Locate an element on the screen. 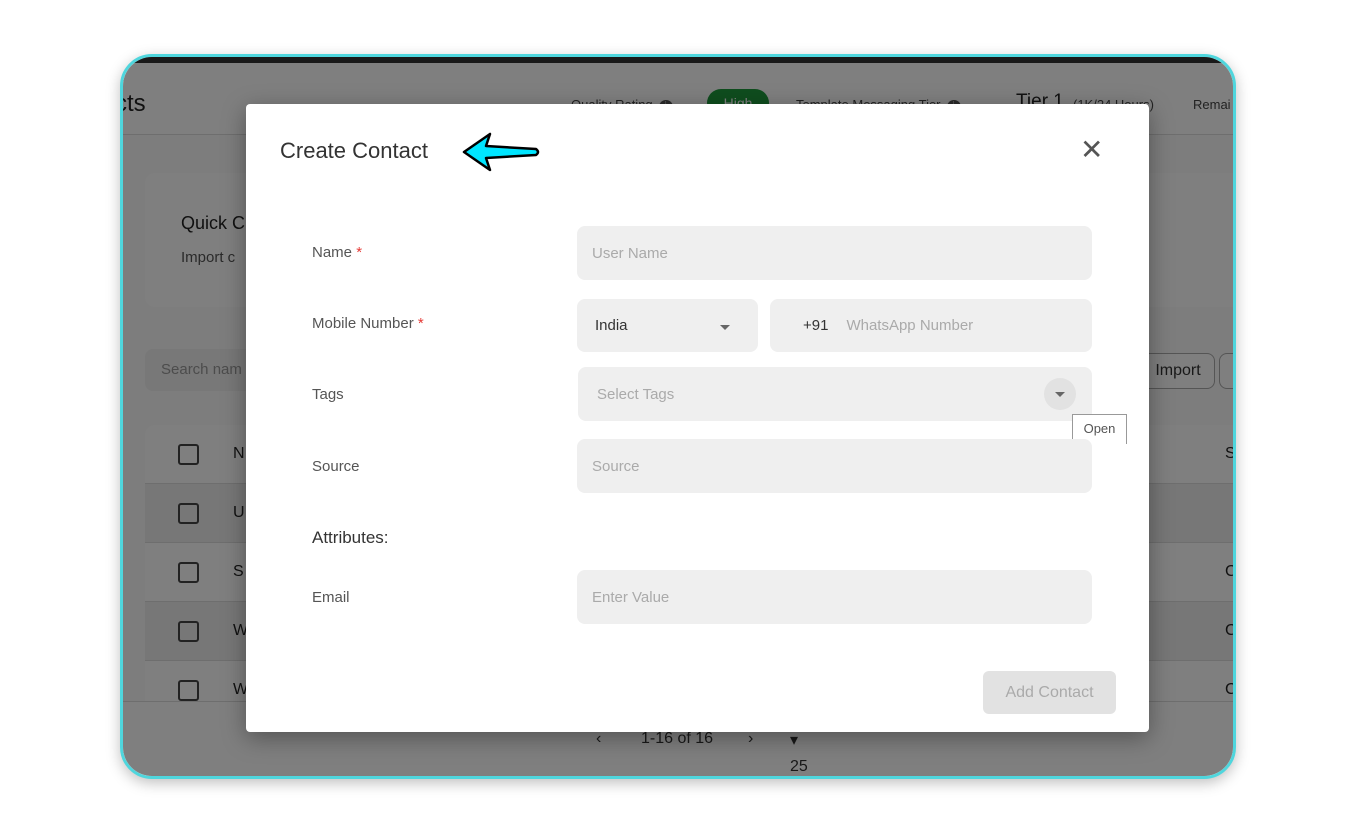  dial-code: +91 is located at coordinates (816, 325).